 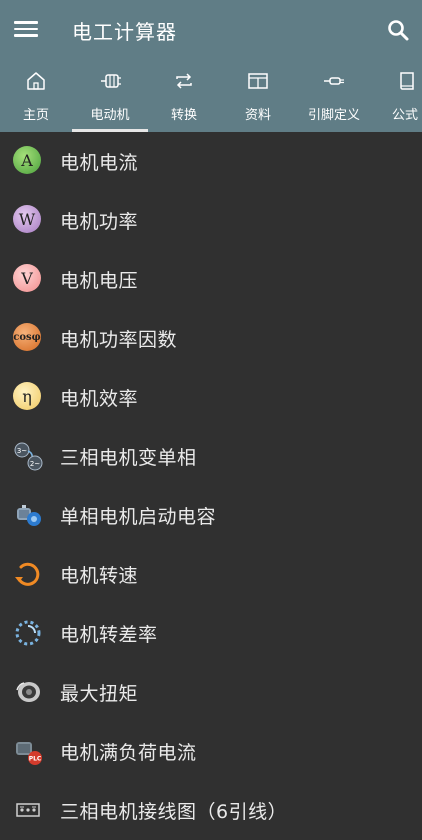 What do you see at coordinates (258, 97) in the screenshot?
I see `tab-data: 资料` at bounding box center [258, 97].